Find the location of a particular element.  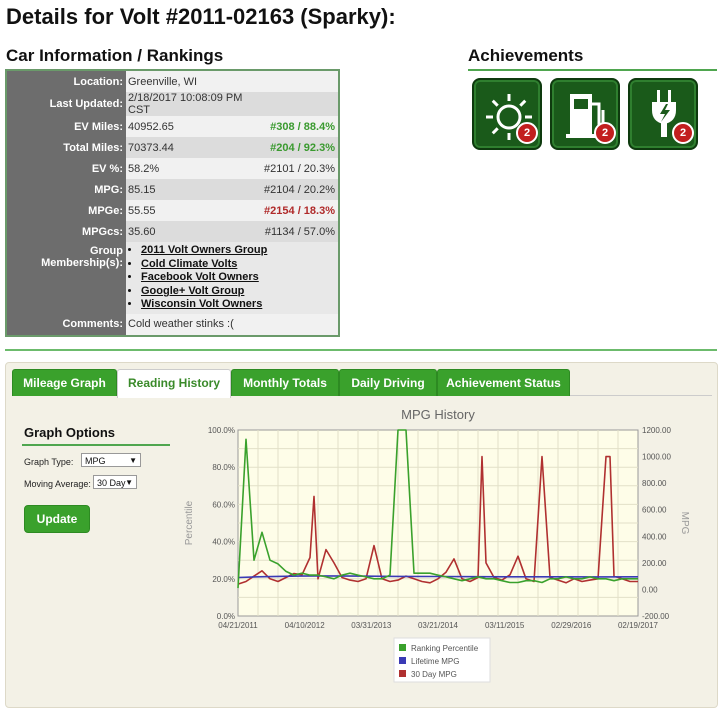

info-label: EV Miles: is located at coordinates (66, 126).